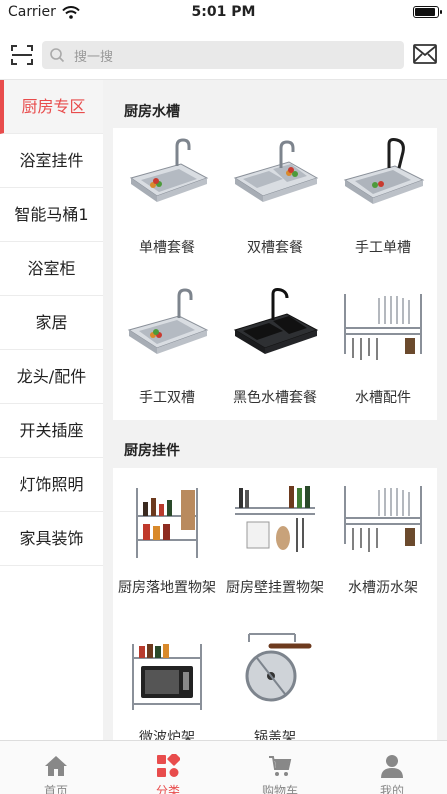 This screenshot has height=794, width=447. What do you see at coordinates (55, 789) in the screenshot?
I see `tab-label: 首页` at bounding box center [55, 789].